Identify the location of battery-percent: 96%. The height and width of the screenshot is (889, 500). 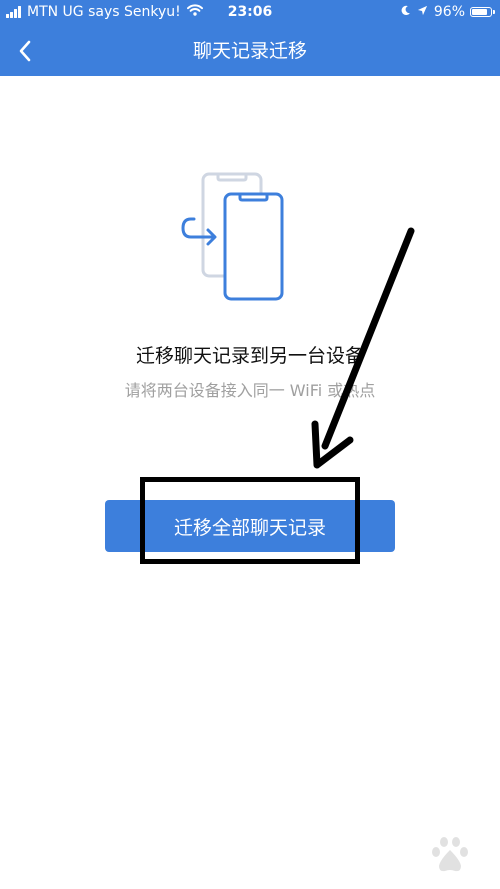
(449, 12).